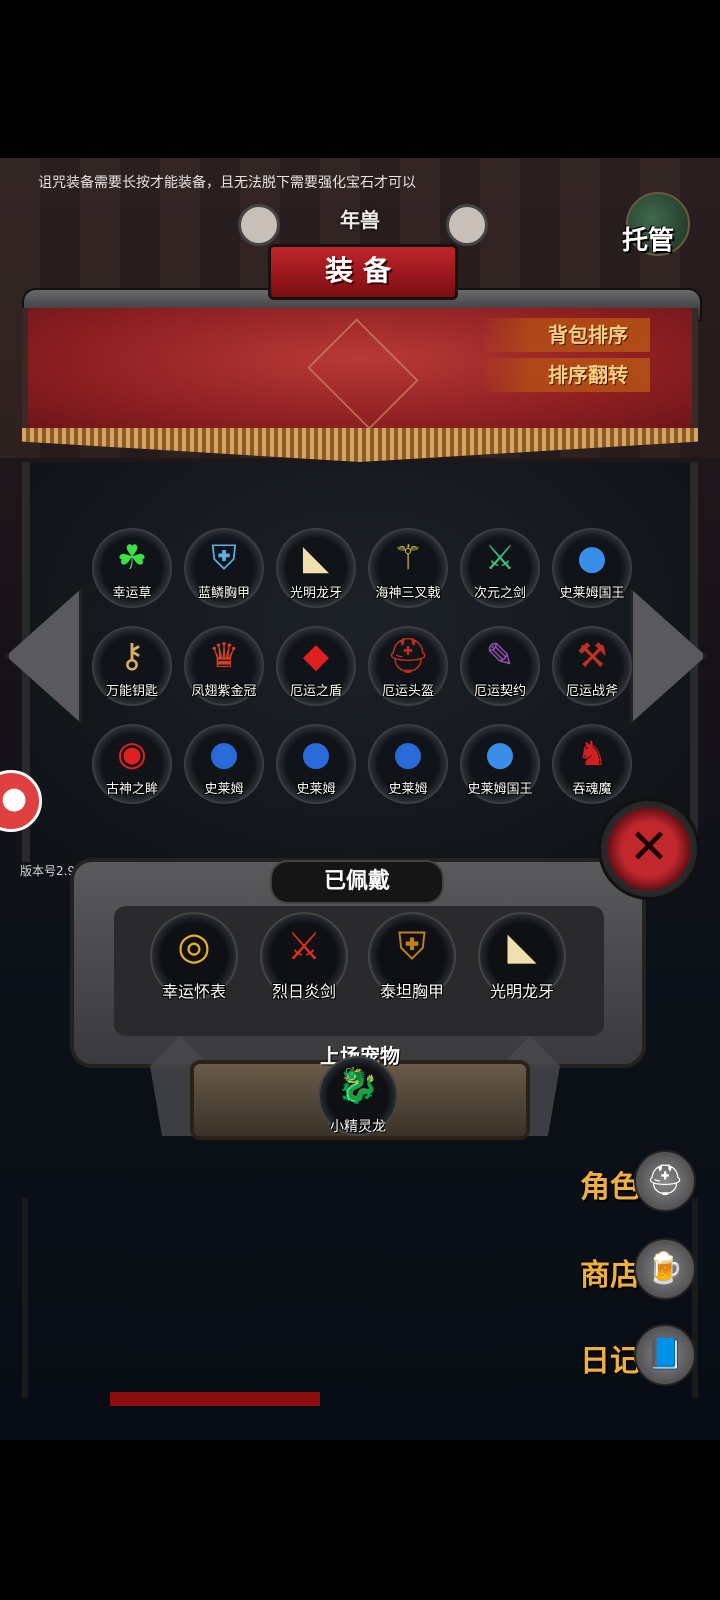 Image resolution: width=720 pixels, height=1600 pixels. Describe the element at coordinates (132, 754) in the screenshot. I see `eye-icon: ◉` at that location.